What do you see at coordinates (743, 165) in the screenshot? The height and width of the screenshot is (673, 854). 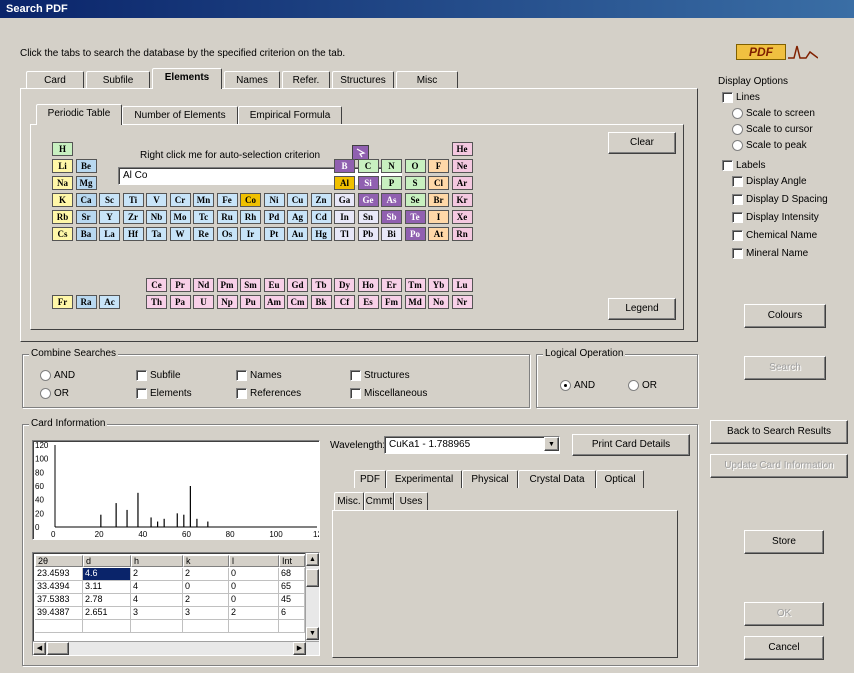 I see `labels-checkbox: Labels` at bounding box center [743, 165].